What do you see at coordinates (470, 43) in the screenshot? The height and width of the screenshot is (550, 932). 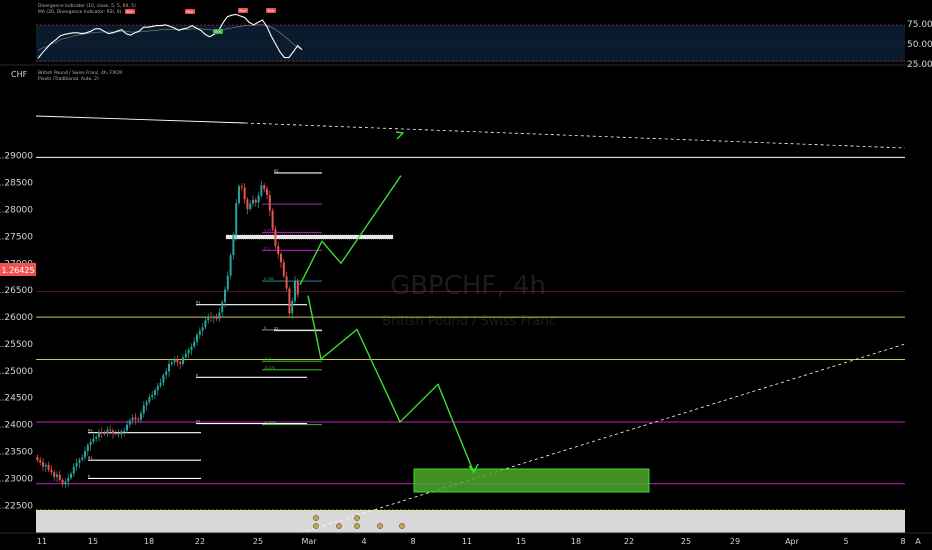 I see `oscillator-band-fill` at bounding box center [470, 43].